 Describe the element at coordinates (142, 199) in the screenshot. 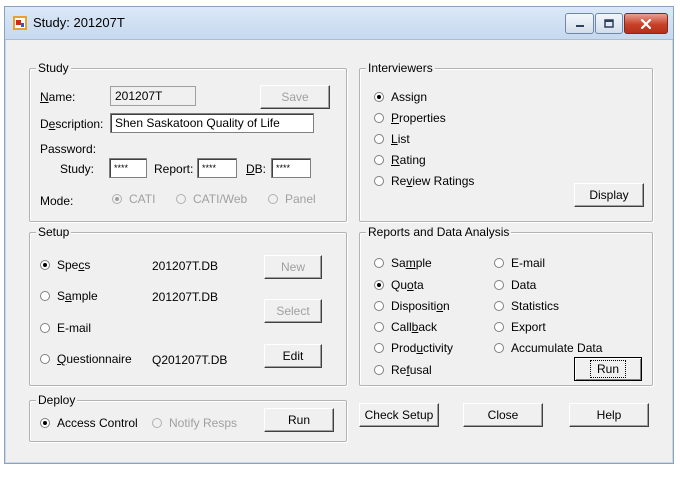

I see `mode-cati-label: CATI` at that location.